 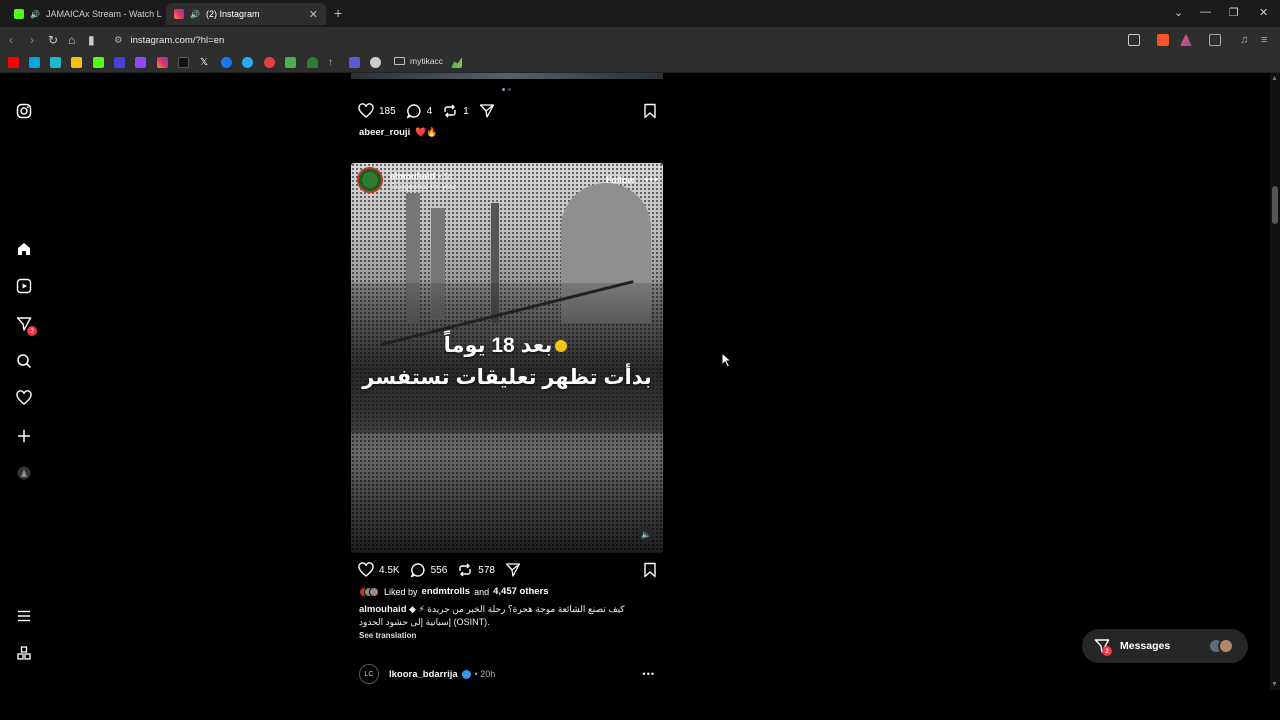 What do you see at coordinates (370, 180) in the screenshot?
I see `post2-avatar` at bounding box center [370, 180].